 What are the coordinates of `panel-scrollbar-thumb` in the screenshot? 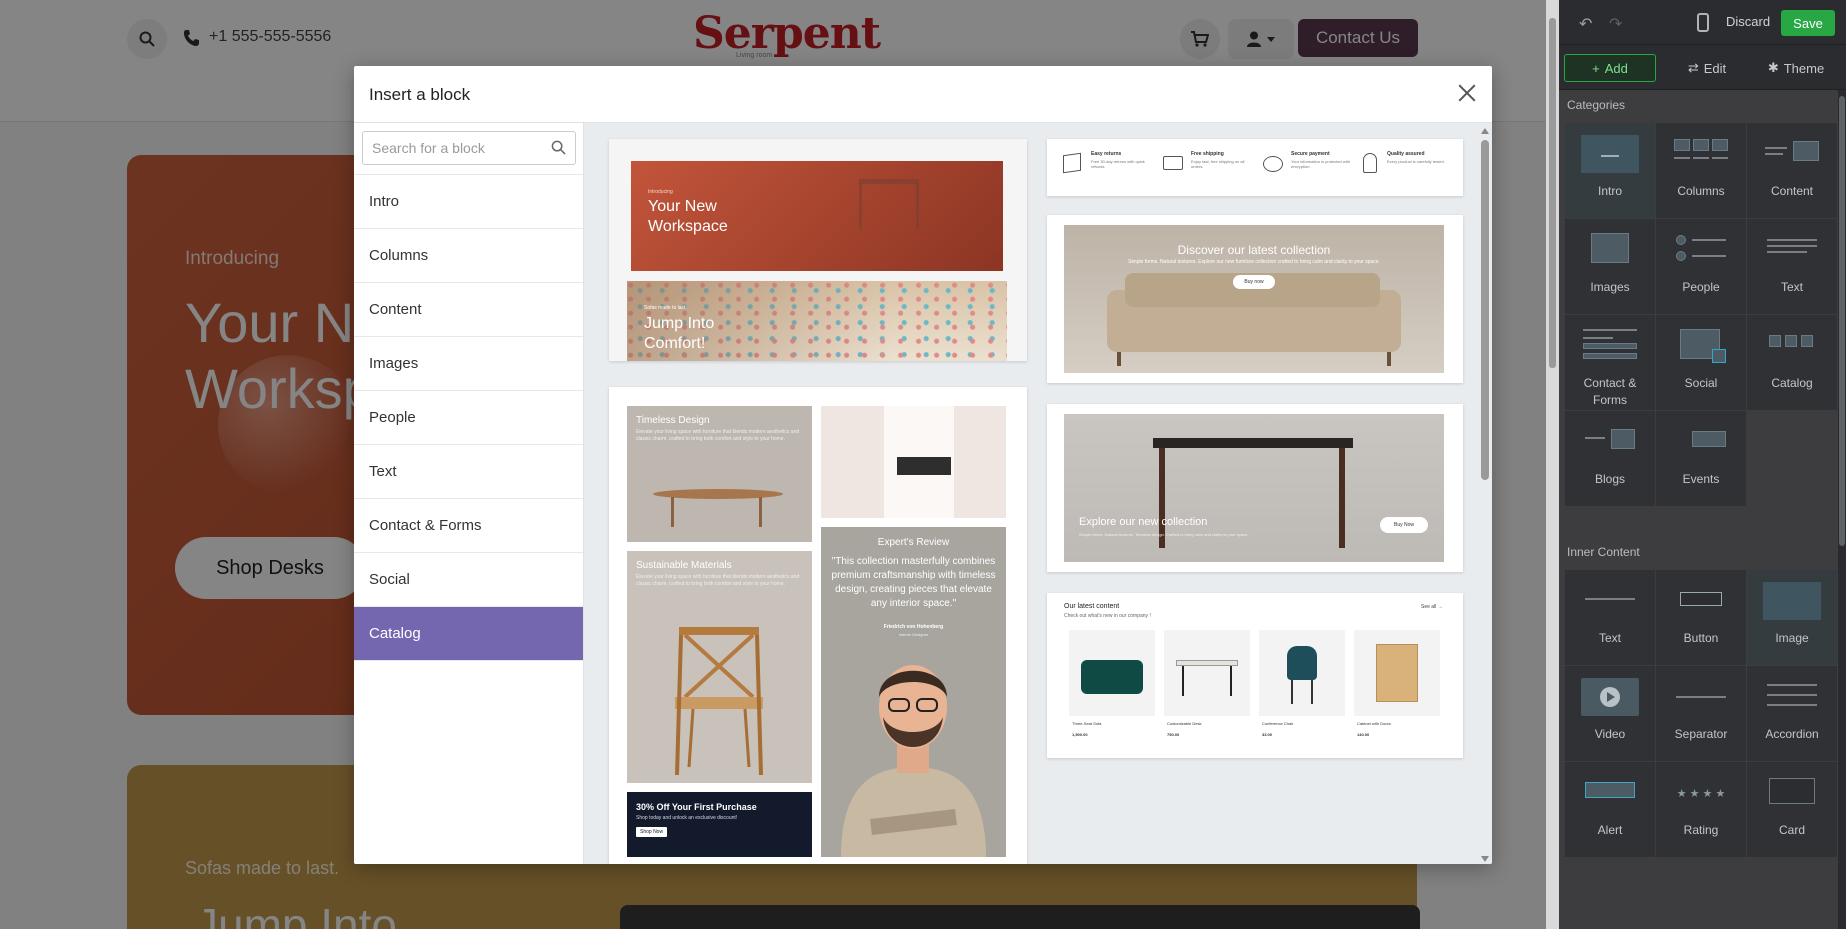 It's located at (1842, 321).